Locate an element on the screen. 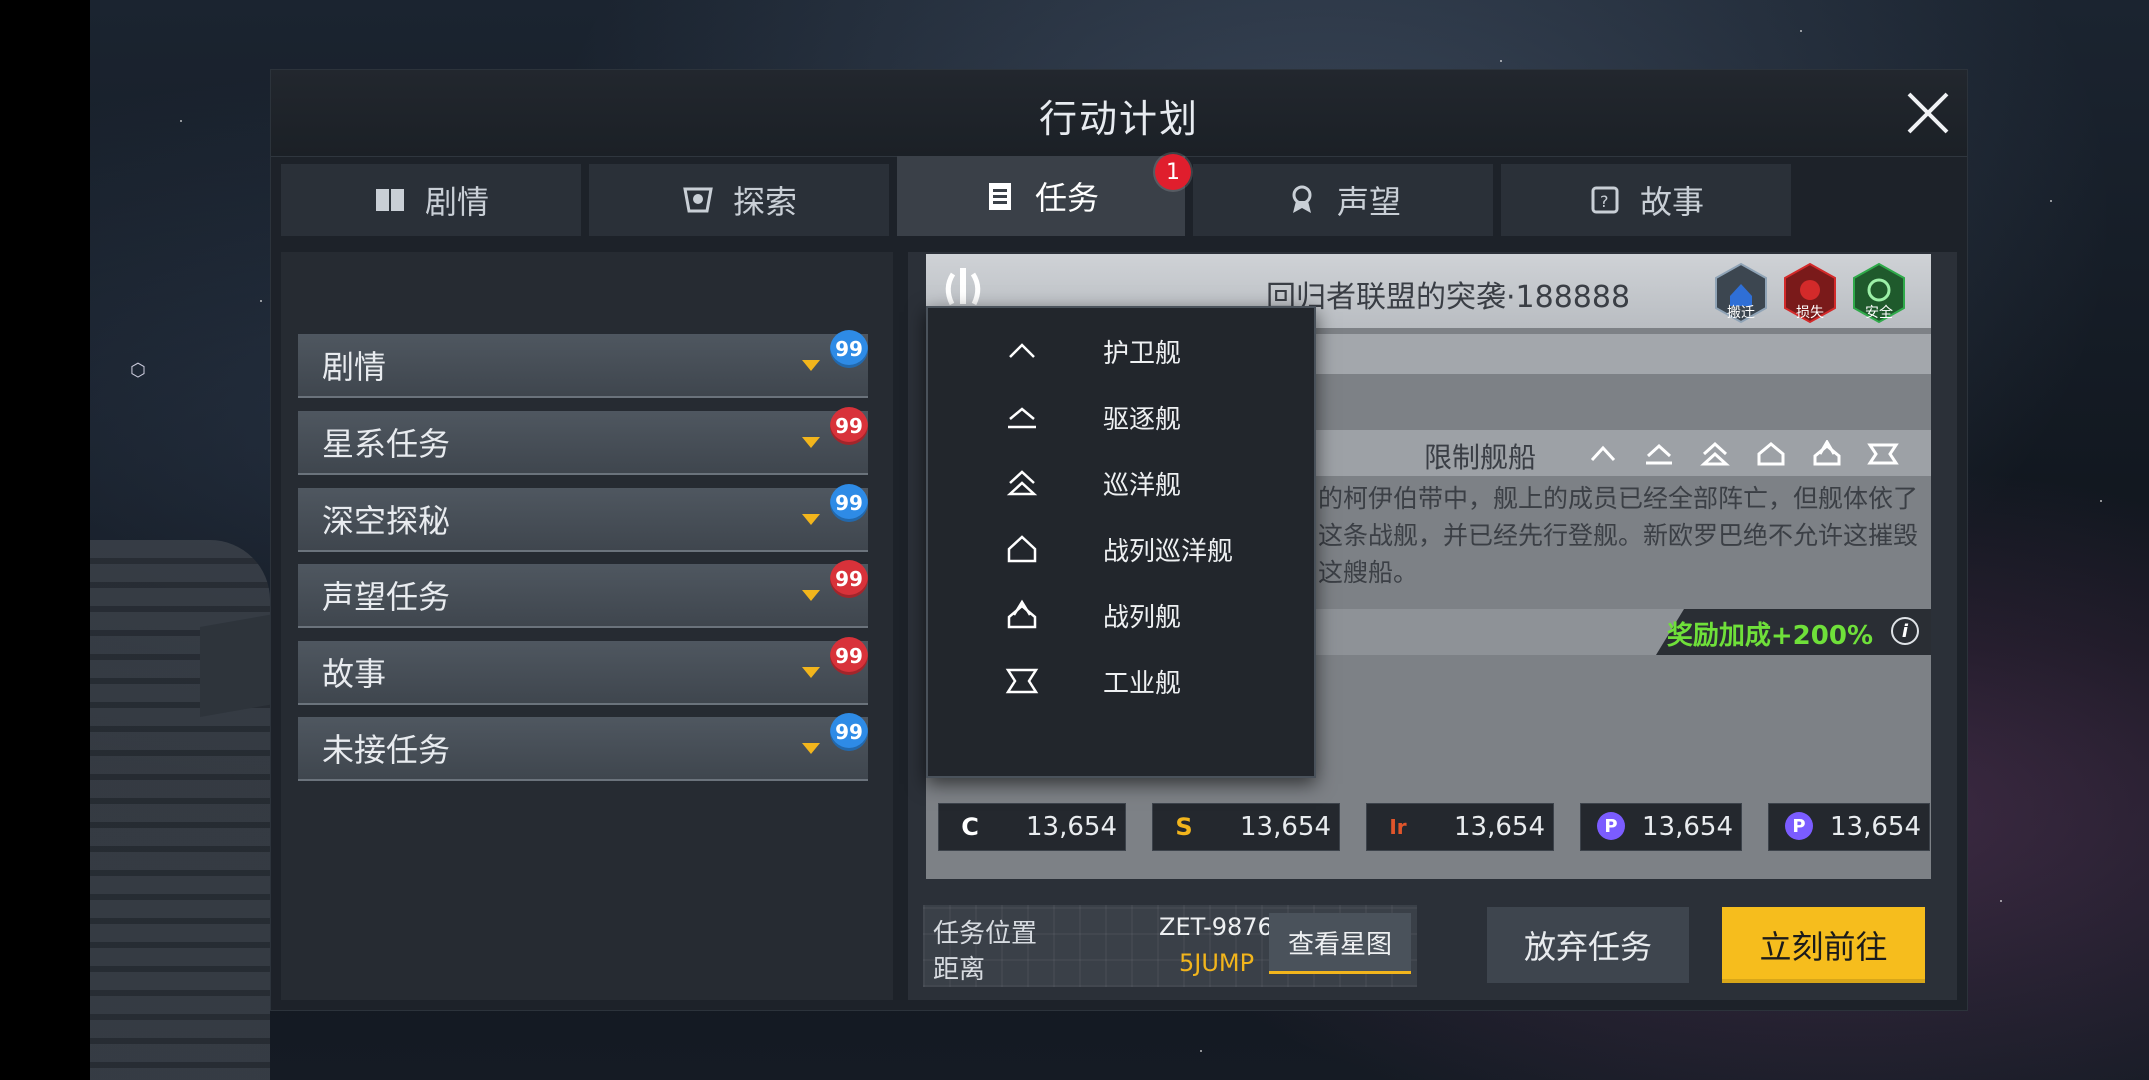 The height and width of the screenshot is (1080, 2149). reputation-medal-icon is located at coordinates (1302, 199).